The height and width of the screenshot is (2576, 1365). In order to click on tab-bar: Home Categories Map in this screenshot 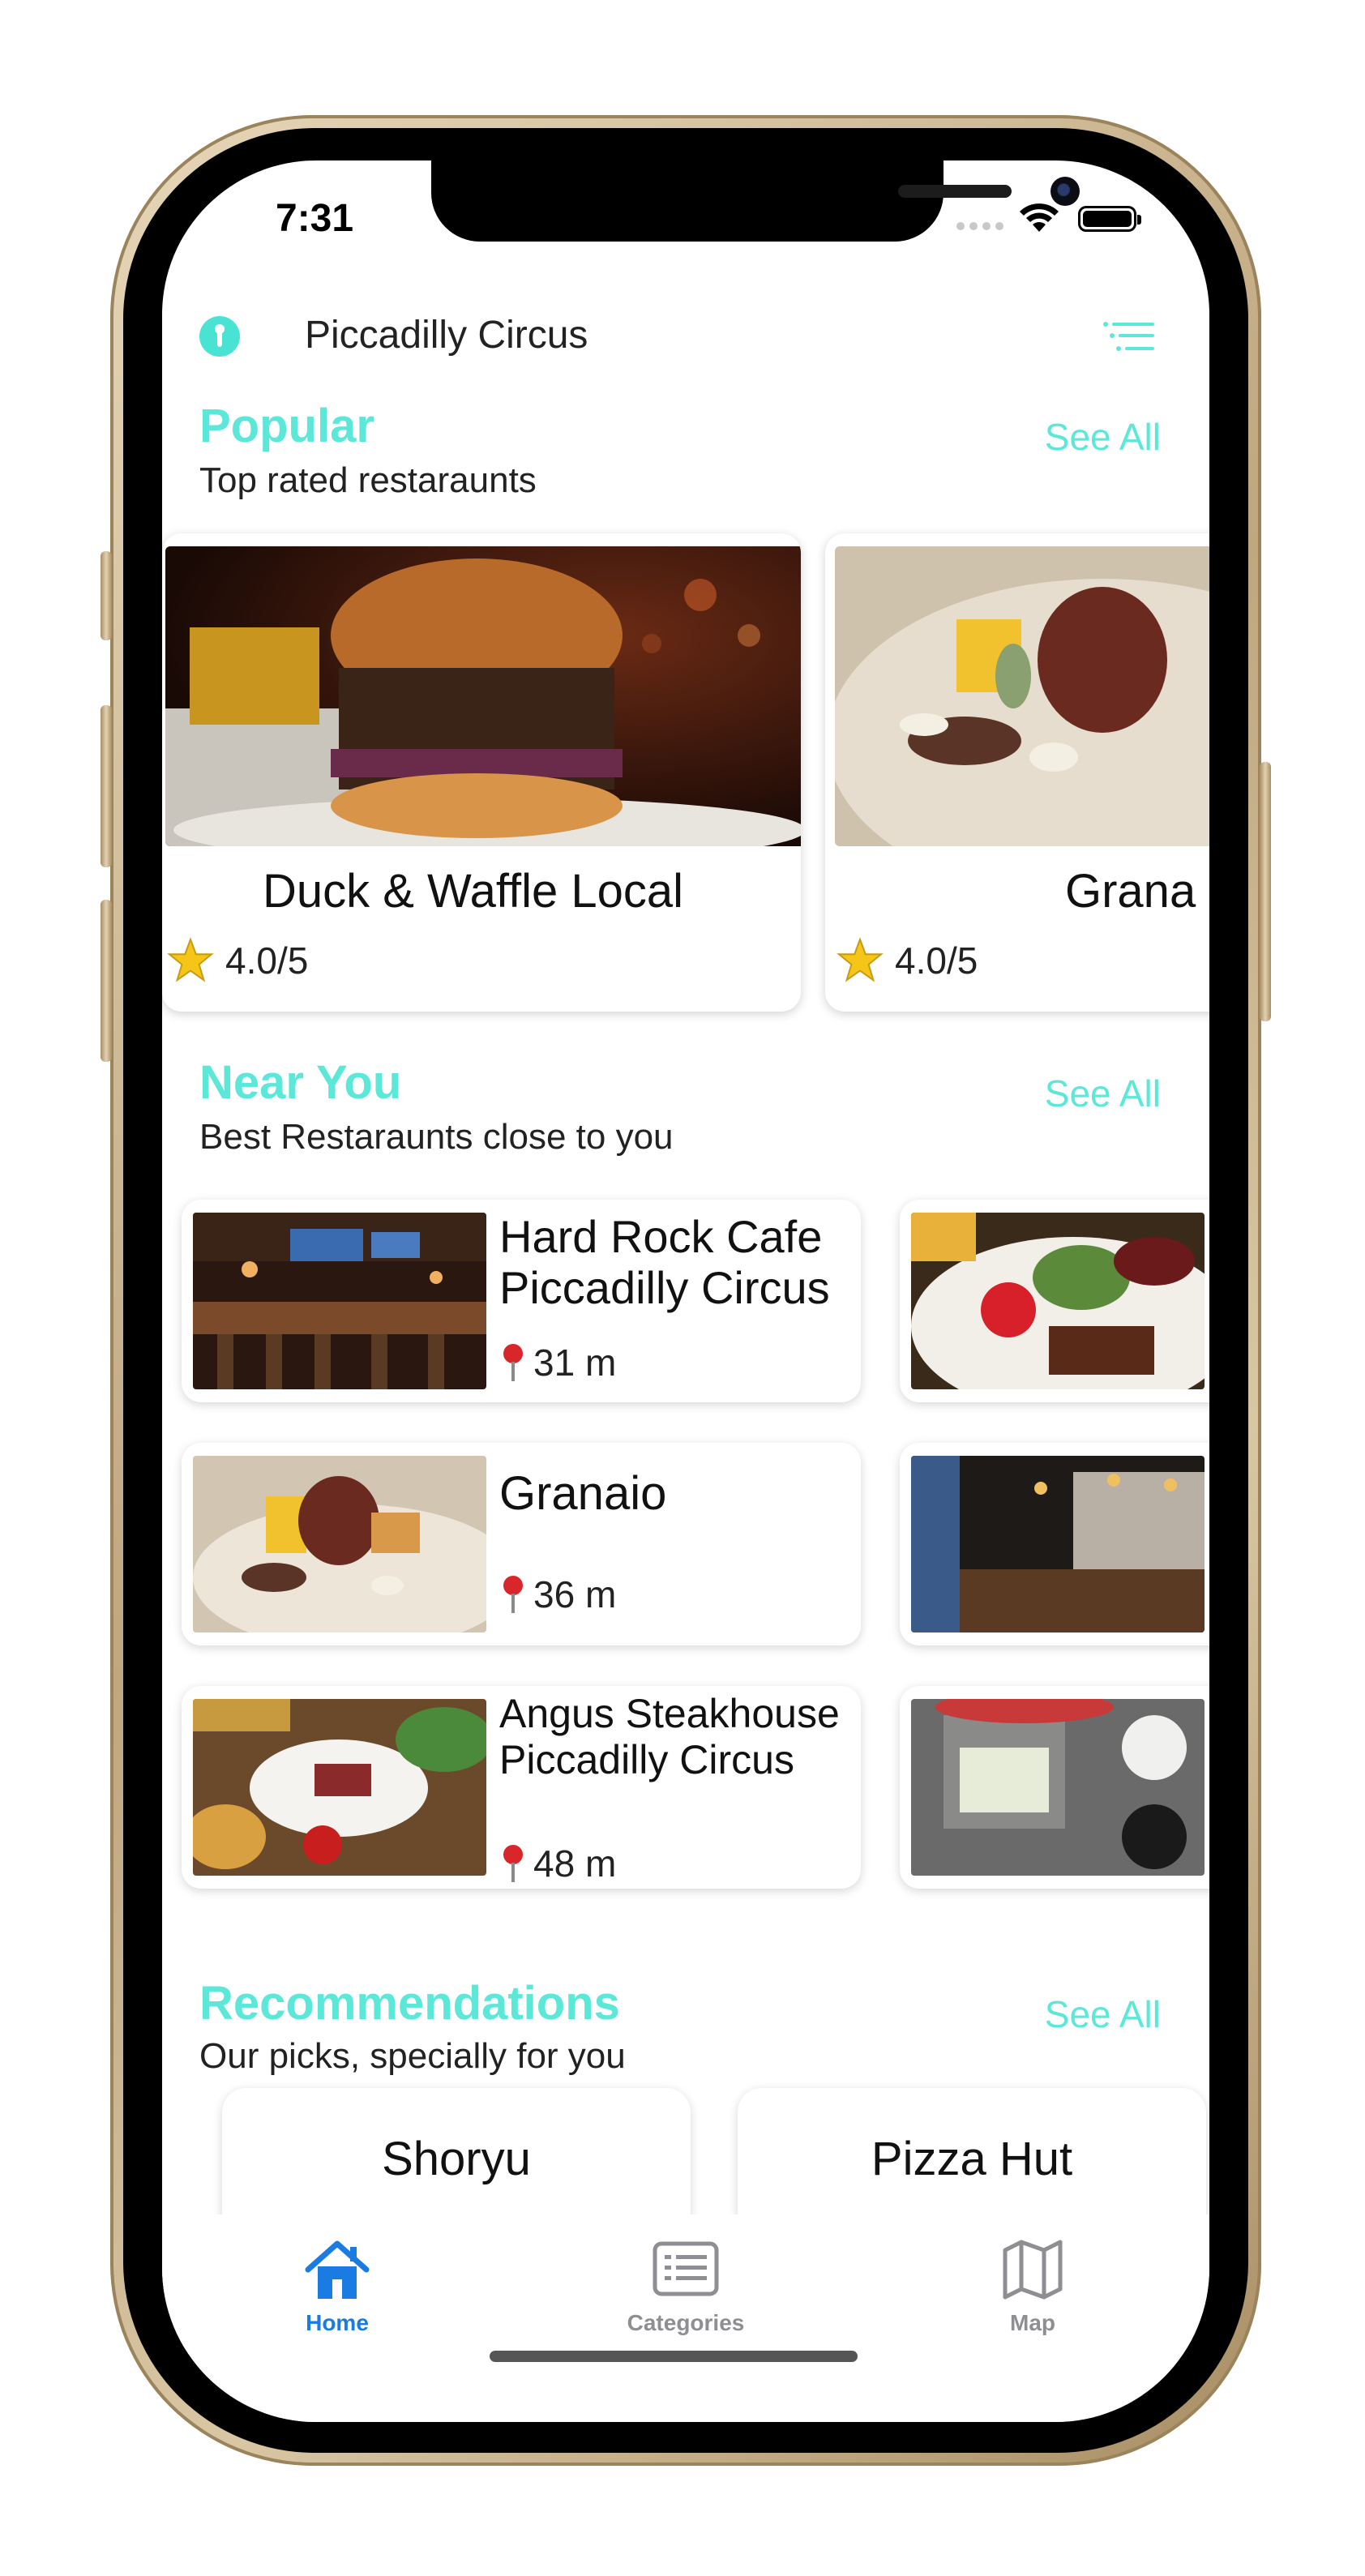, I will do `click(685, 2318)`.